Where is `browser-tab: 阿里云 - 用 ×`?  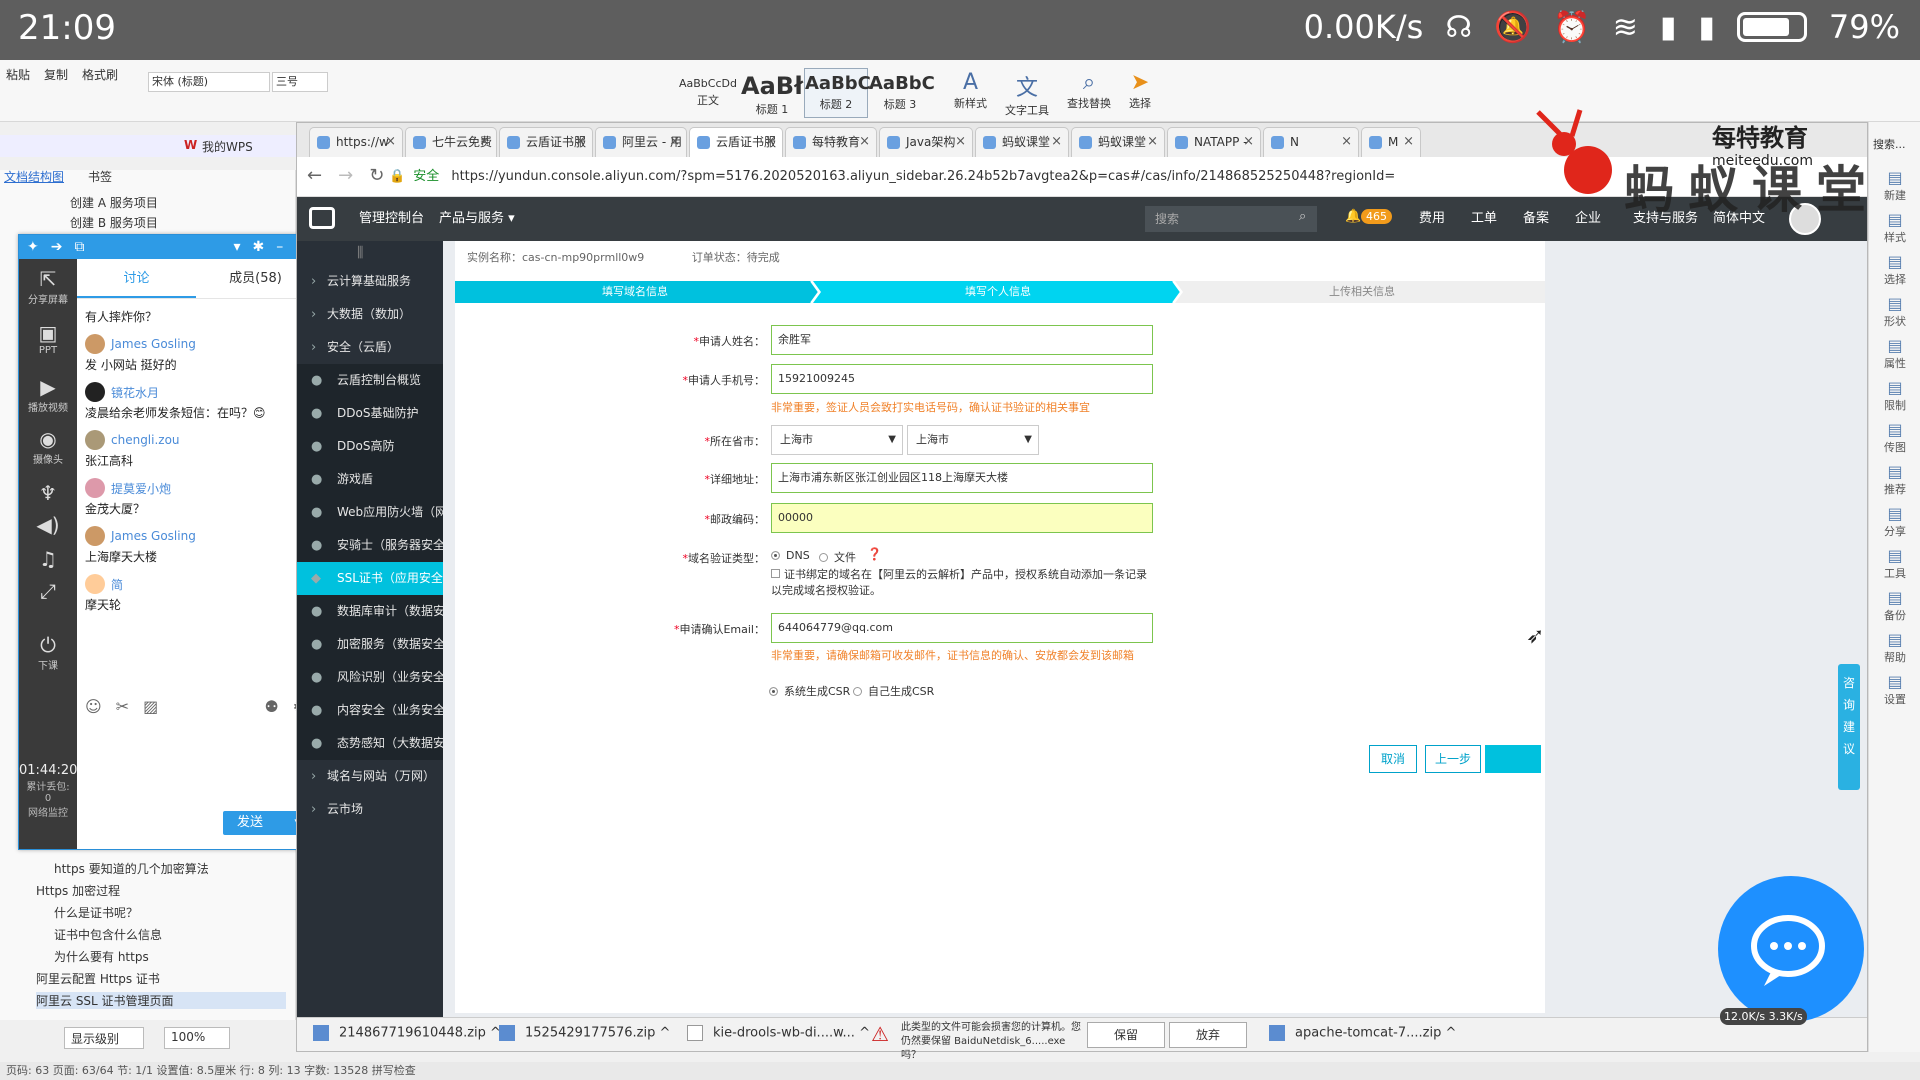
browser-tab: 阿里云 - 用 × is located at coordinates (641, 142).